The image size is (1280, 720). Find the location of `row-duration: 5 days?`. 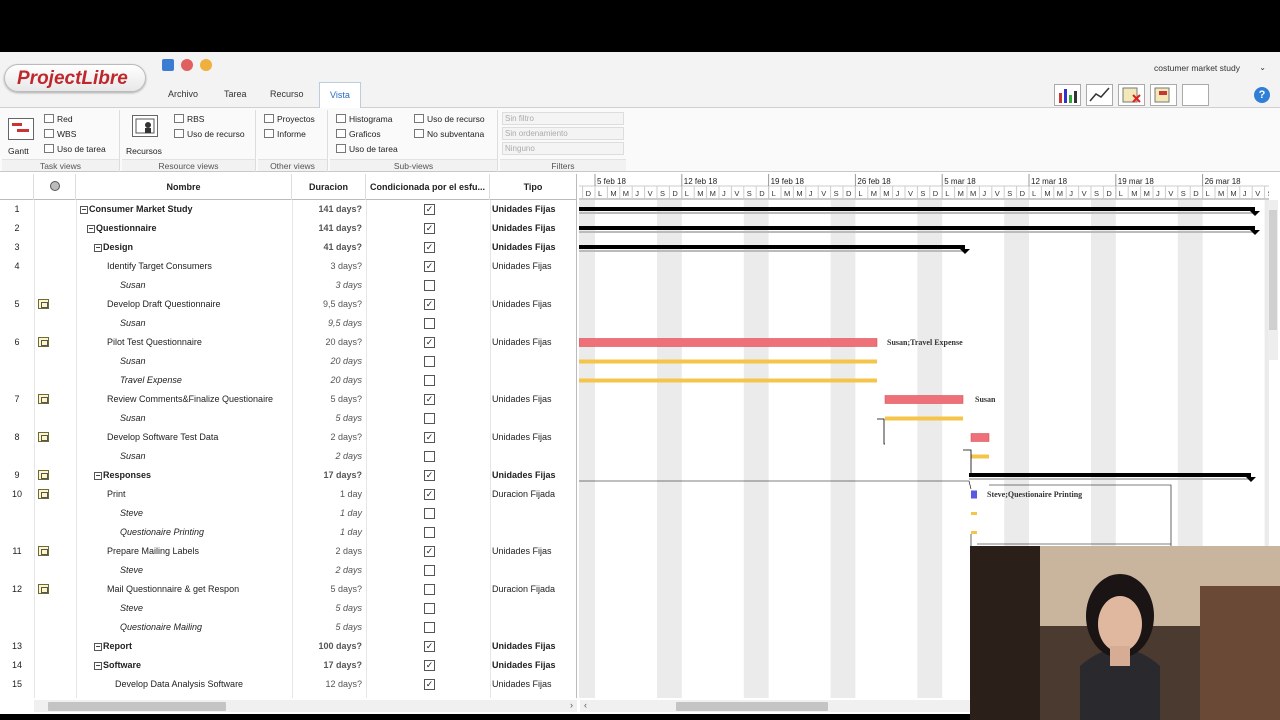

row-duration: 5 days? is located at coordinates (329, 399).